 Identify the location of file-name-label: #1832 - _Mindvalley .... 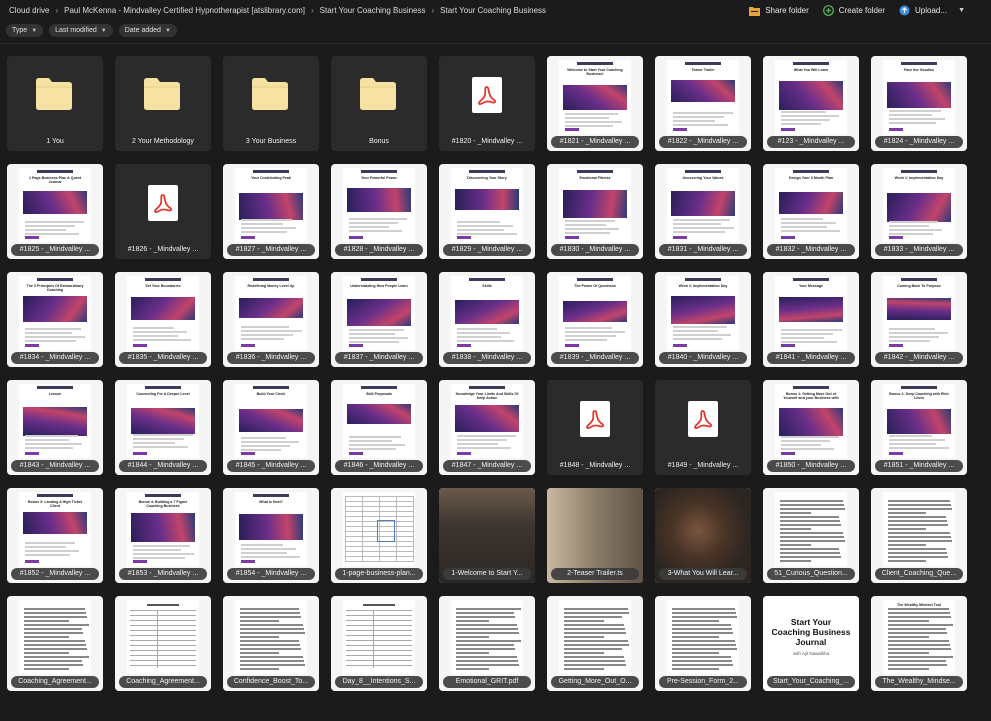
(811, 250).